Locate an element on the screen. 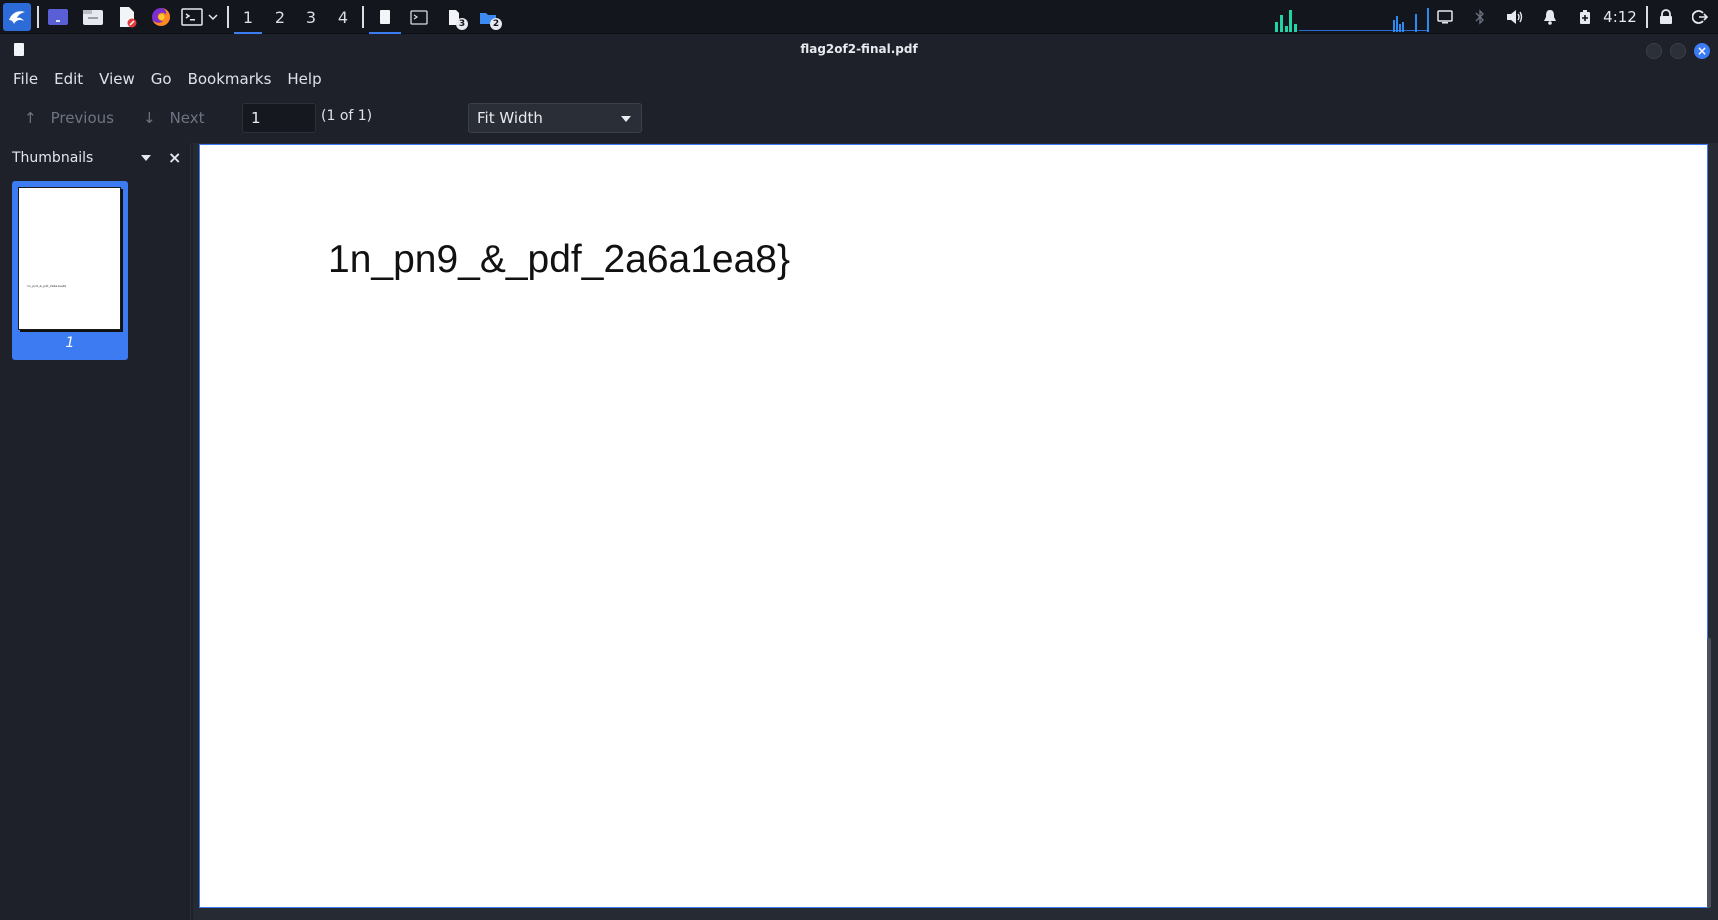 The height and width of the screenshot is (920, 1718). bluetooth-icon is located at coordinates (1479, 17).